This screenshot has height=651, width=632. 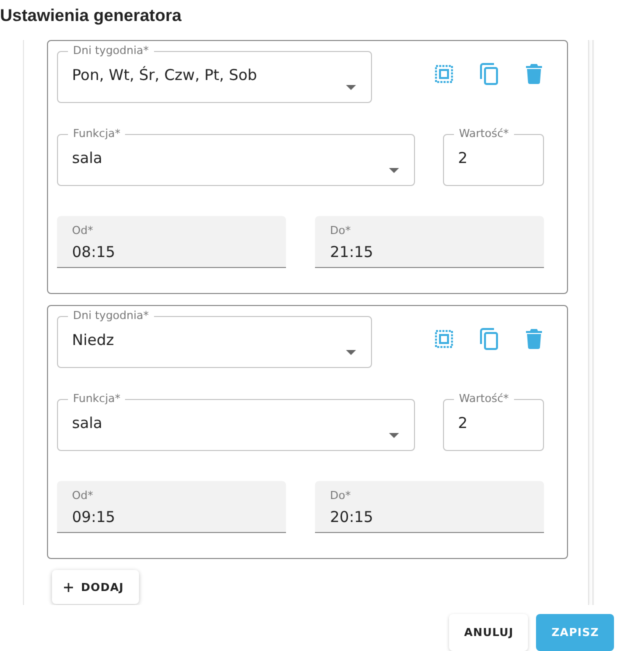 I want to click on days-select: Dni tygodnia* Niedz, so click(x=214, y=338).